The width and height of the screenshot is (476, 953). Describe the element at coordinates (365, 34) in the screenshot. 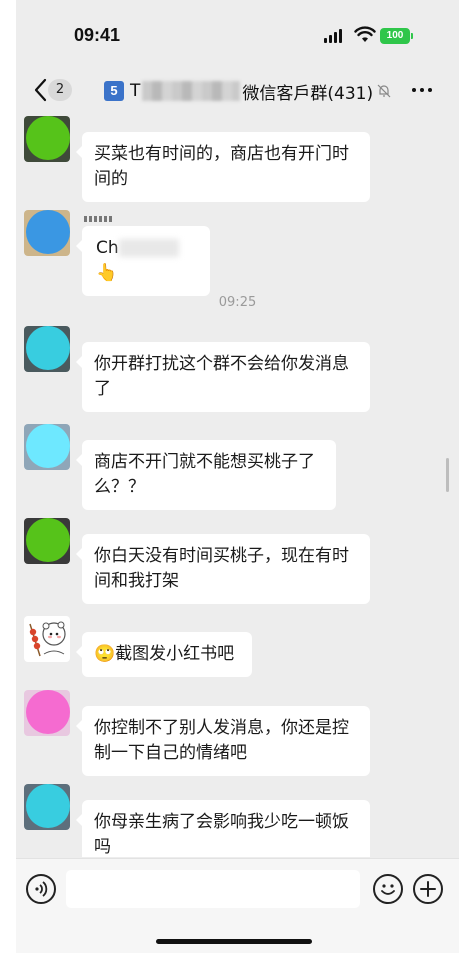

I see `wifi-icon` at that location.